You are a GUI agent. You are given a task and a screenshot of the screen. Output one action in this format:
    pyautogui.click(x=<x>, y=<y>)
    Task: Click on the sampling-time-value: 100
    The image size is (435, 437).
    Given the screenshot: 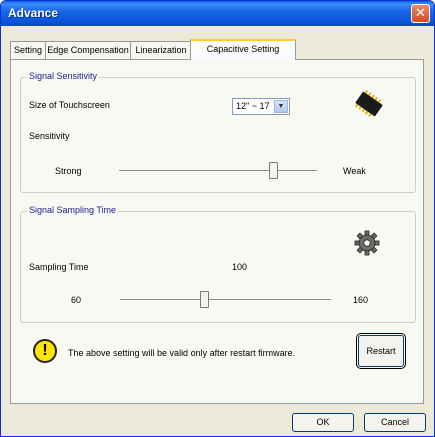 What is the action you would take?
    pyautogui.click(x=240, y=267)
    